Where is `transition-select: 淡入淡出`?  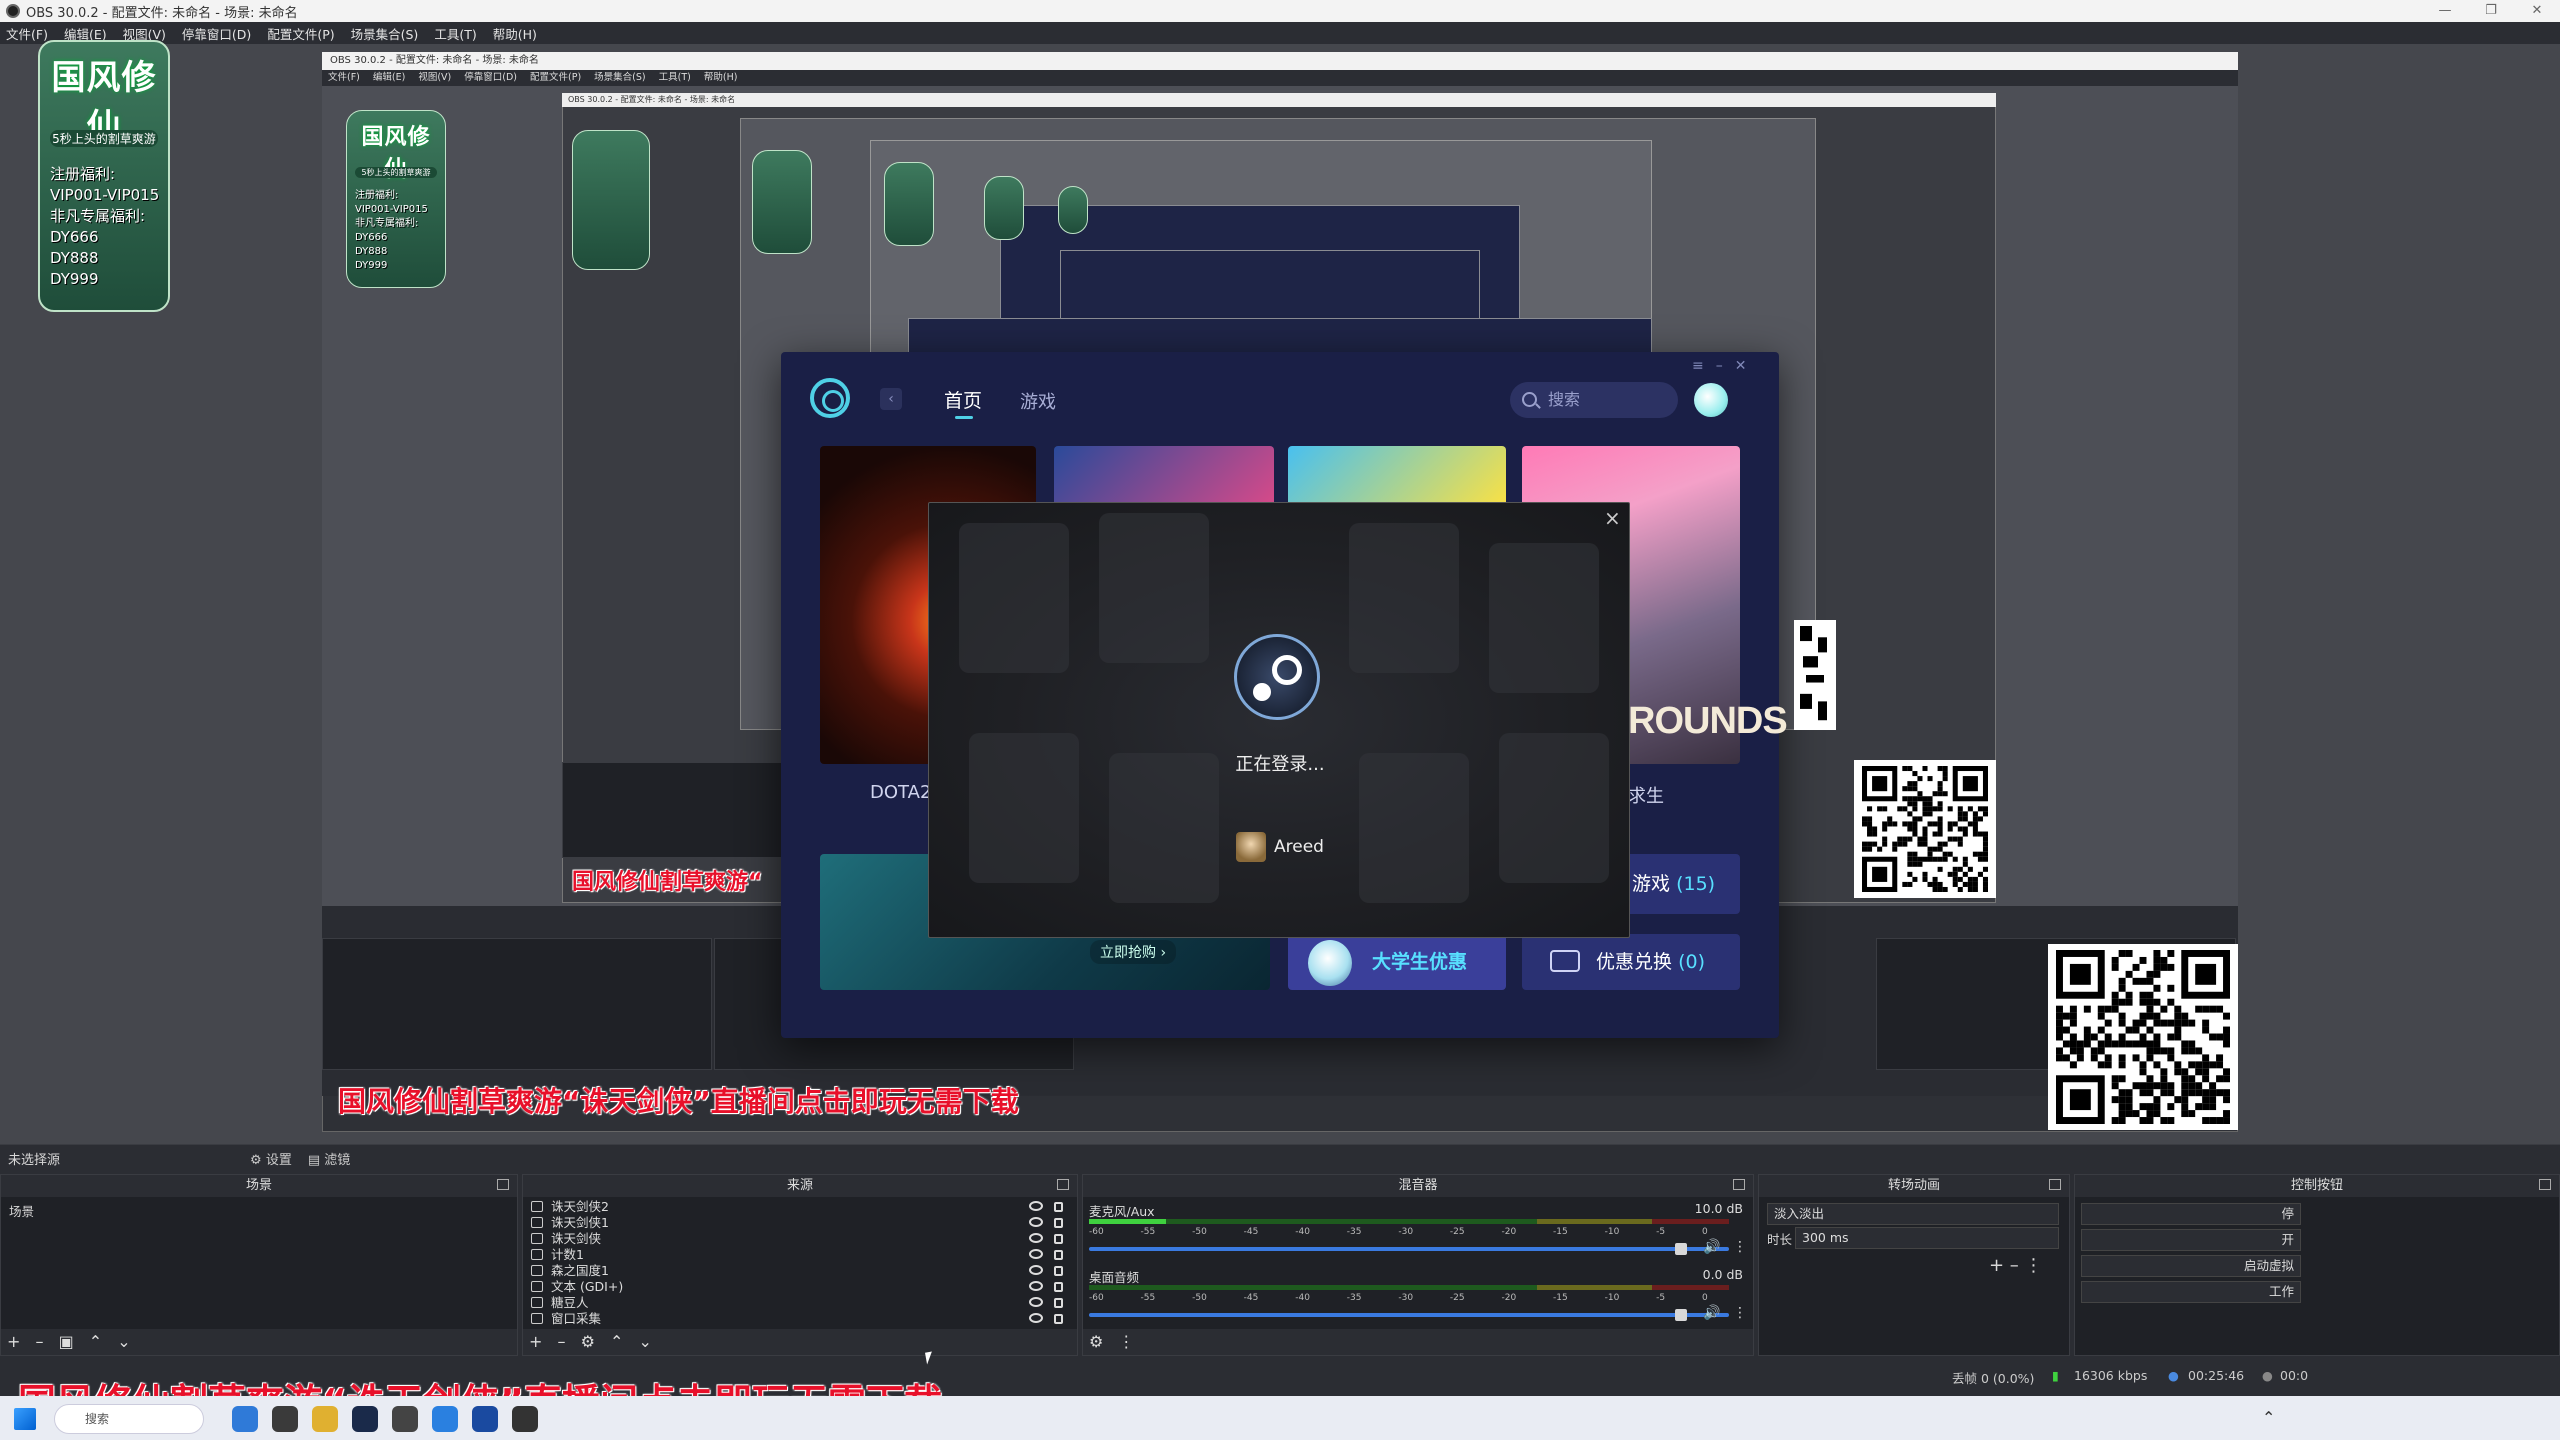
transition-select: 淡入淡出 is located at coordinates (1913, 1214).